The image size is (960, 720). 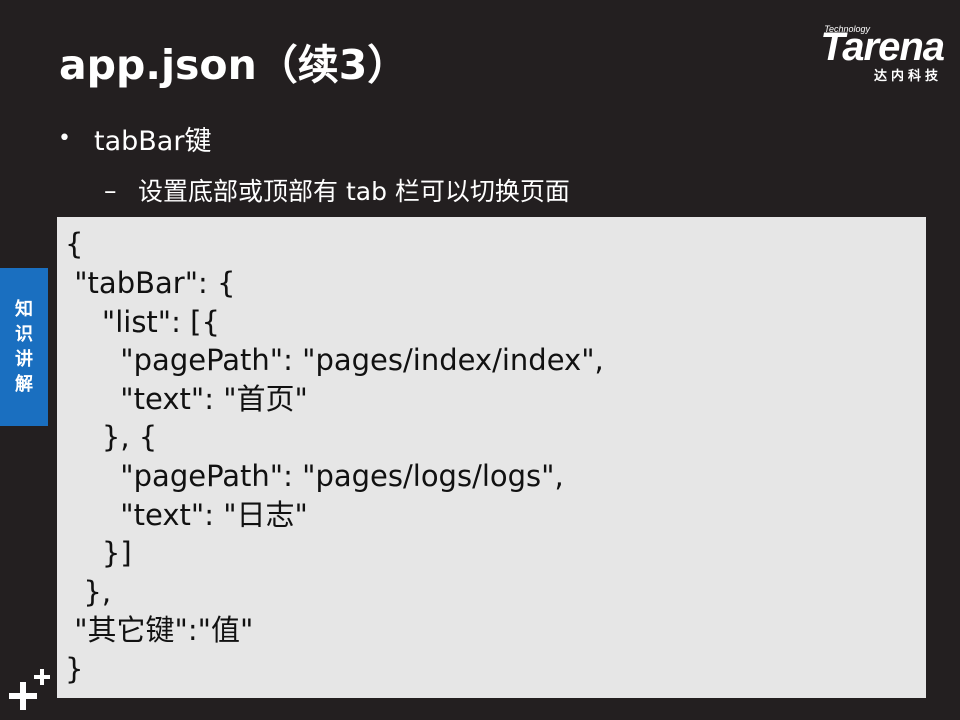 What do you see at coordinates (24, 384) in the screenshot?
I see `side-tab-char: 解` at bounding box center [24, 384].